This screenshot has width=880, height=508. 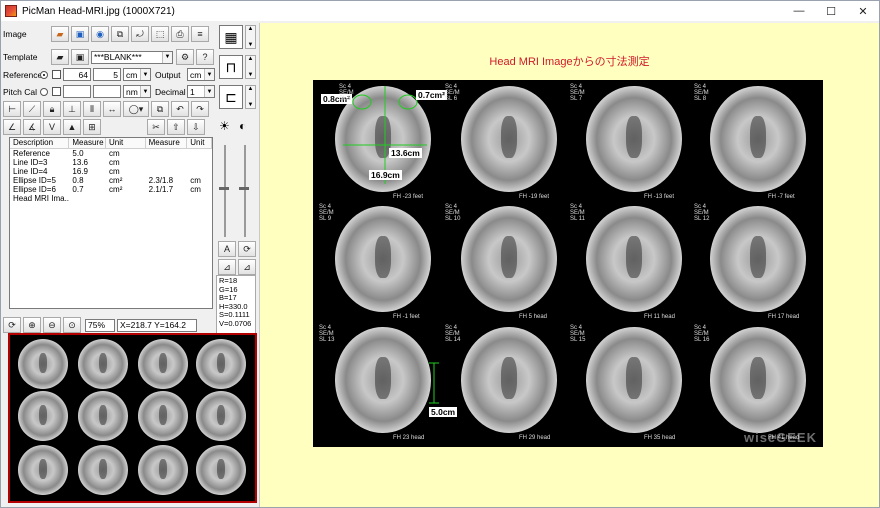 I want to click on minimize-button: —, so click(x=799, y=11).